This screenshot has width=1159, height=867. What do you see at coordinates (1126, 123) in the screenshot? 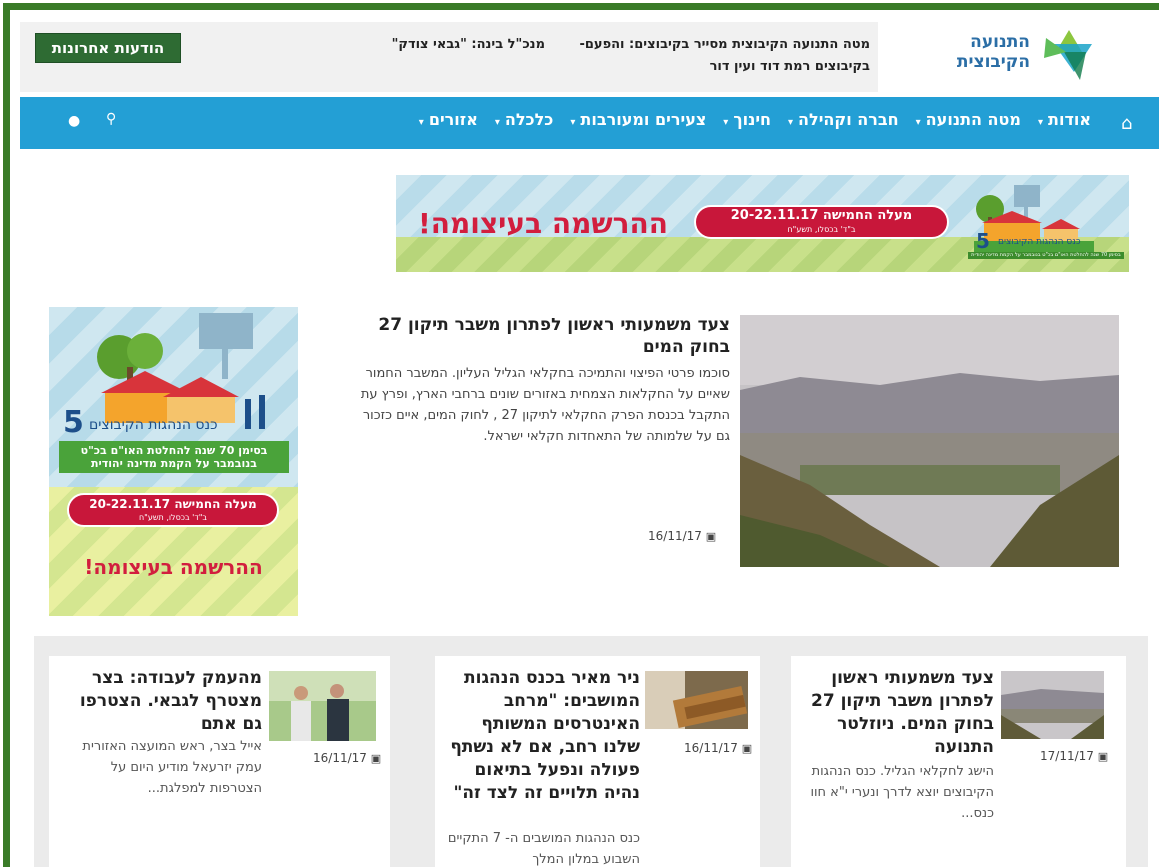
I see `home-icon: ⌂` at bounding box center [1126, 123].